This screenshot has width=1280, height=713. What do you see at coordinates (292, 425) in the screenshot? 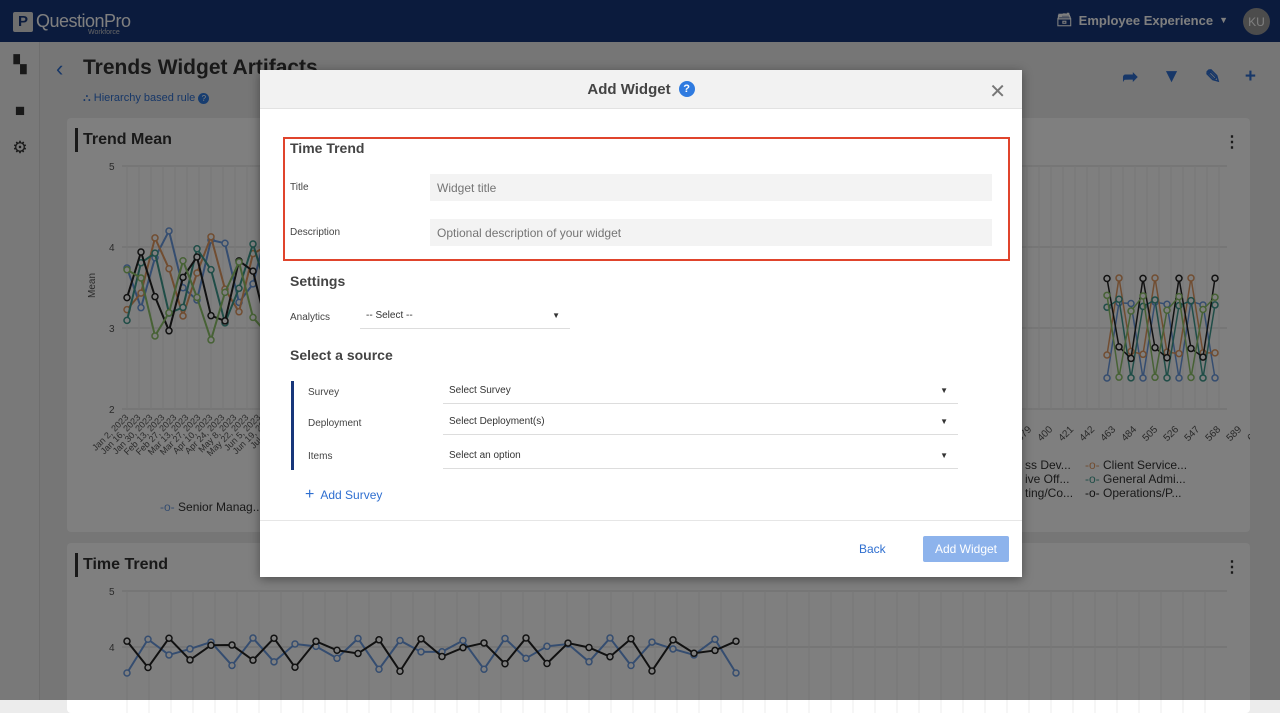
I see `source-group-bar` at bounding box center [292, 425].